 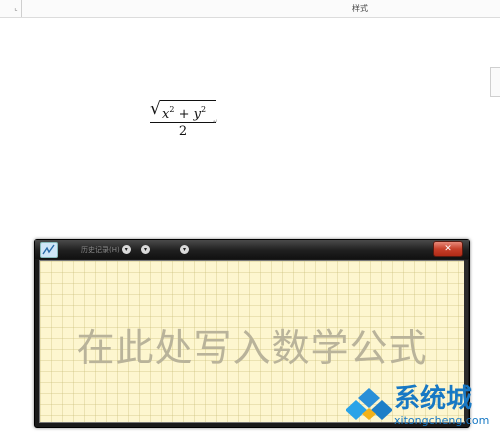 What do you see at coordinates (250, 9) in the screenshot?
I see `ribbon-strip: ⌞ 样式` at bounding box center [250, 9].